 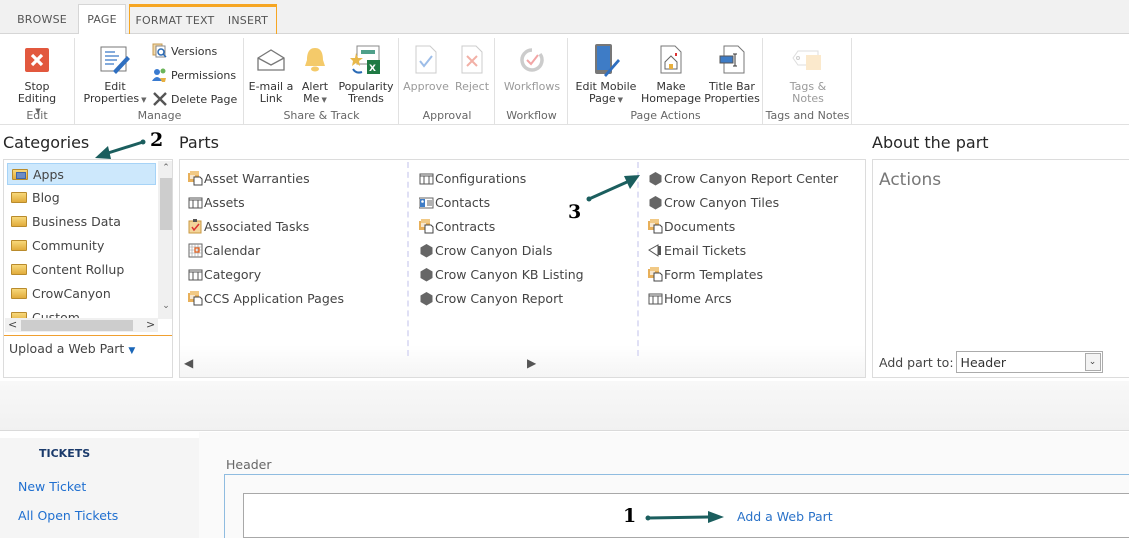 I want to click on delete-page-button: Delete Page, so click(x=194, y=99).